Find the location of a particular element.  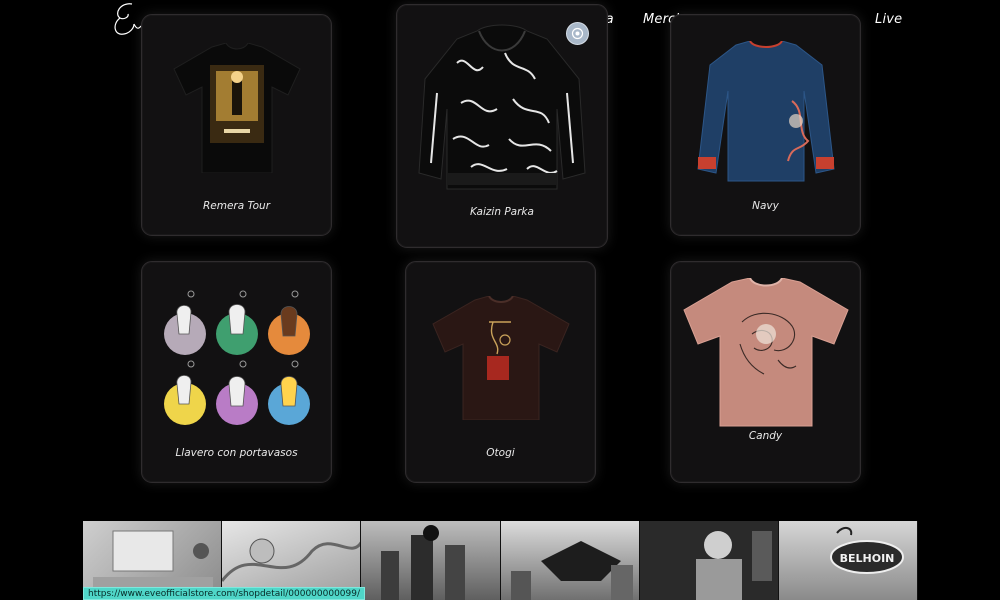

product-card-candy: Candy is located at coordinates (765, 372).